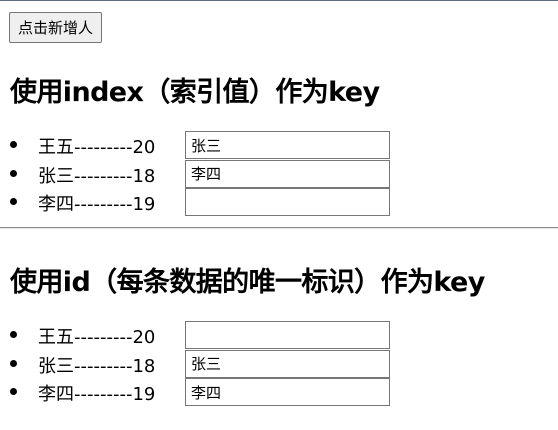 Image resolution: width=558 pixels, height=430 pixels. I want to click on section-title-id-key: 使用id（每条数据的唯一标识）作为key, so click(247, 282).